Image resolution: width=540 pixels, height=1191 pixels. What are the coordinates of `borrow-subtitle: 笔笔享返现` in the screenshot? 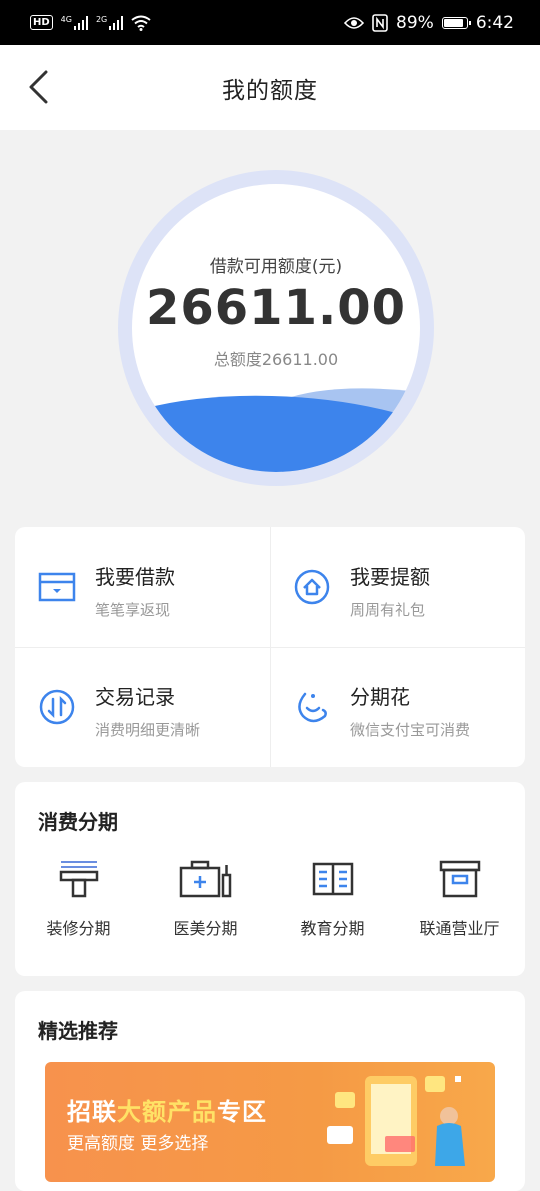 It's located at (133, 610).